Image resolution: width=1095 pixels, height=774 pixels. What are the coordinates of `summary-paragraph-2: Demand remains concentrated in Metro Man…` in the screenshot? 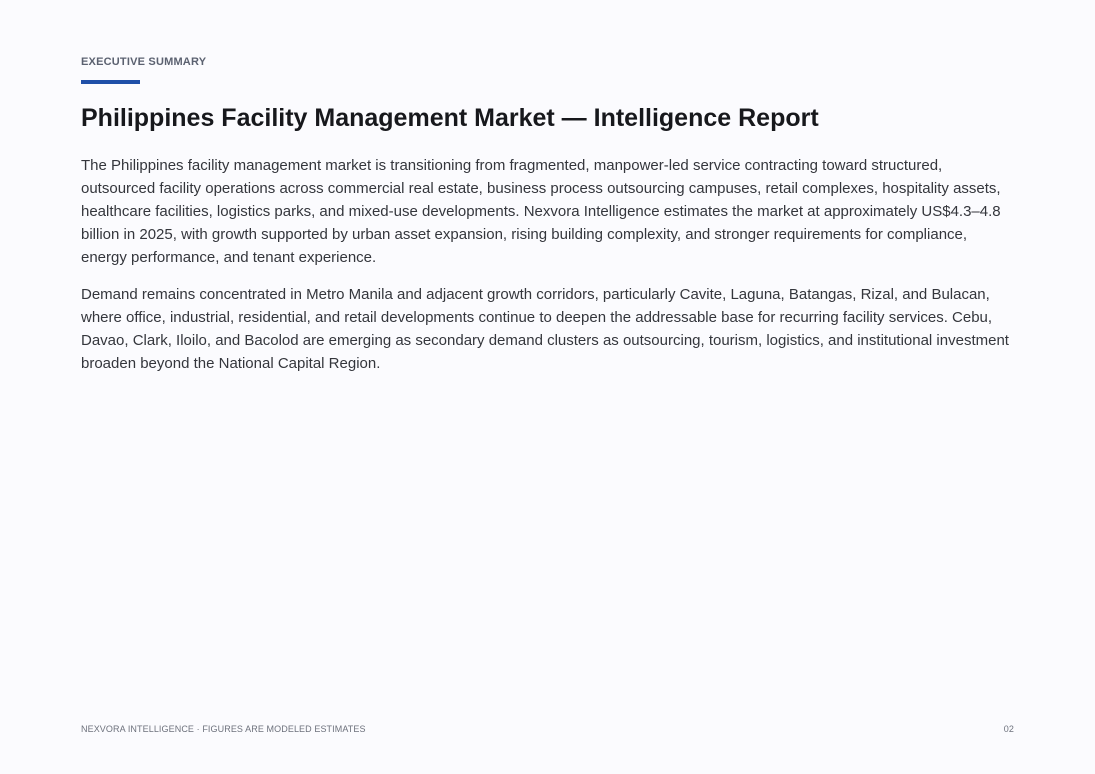 It's located at (545, 329).